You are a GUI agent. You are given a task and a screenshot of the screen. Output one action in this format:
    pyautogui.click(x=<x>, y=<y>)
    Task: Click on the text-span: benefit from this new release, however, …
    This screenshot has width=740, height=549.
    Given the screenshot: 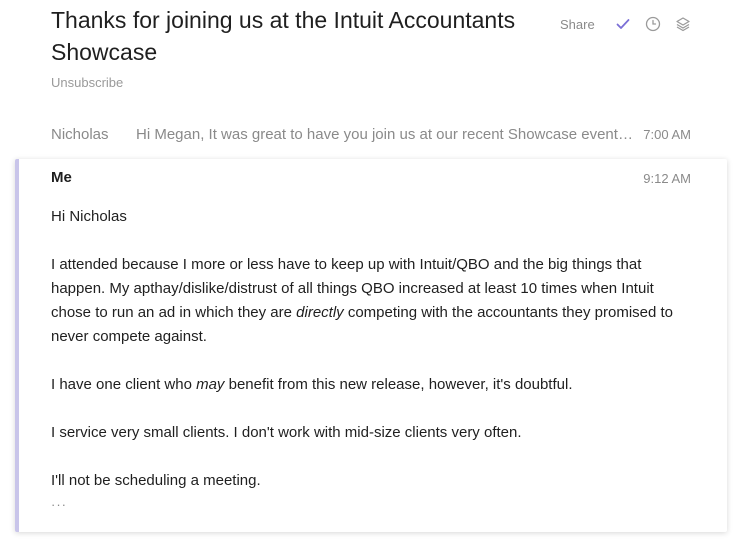 What is the action you would take?
    pyautogui.click(x=398, y=384)
    